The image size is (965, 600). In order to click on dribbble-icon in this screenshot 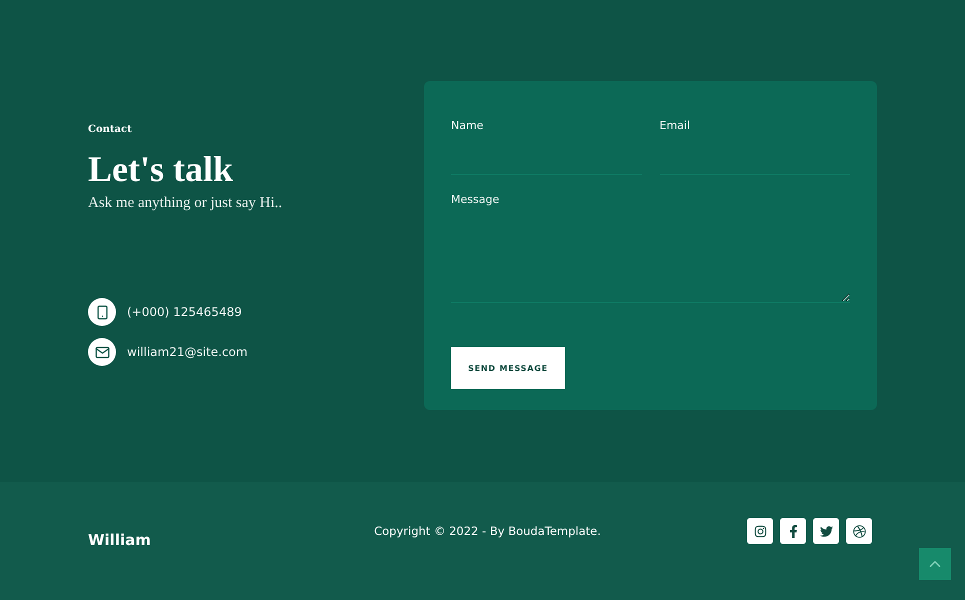, I will do `click(859, 531)`.